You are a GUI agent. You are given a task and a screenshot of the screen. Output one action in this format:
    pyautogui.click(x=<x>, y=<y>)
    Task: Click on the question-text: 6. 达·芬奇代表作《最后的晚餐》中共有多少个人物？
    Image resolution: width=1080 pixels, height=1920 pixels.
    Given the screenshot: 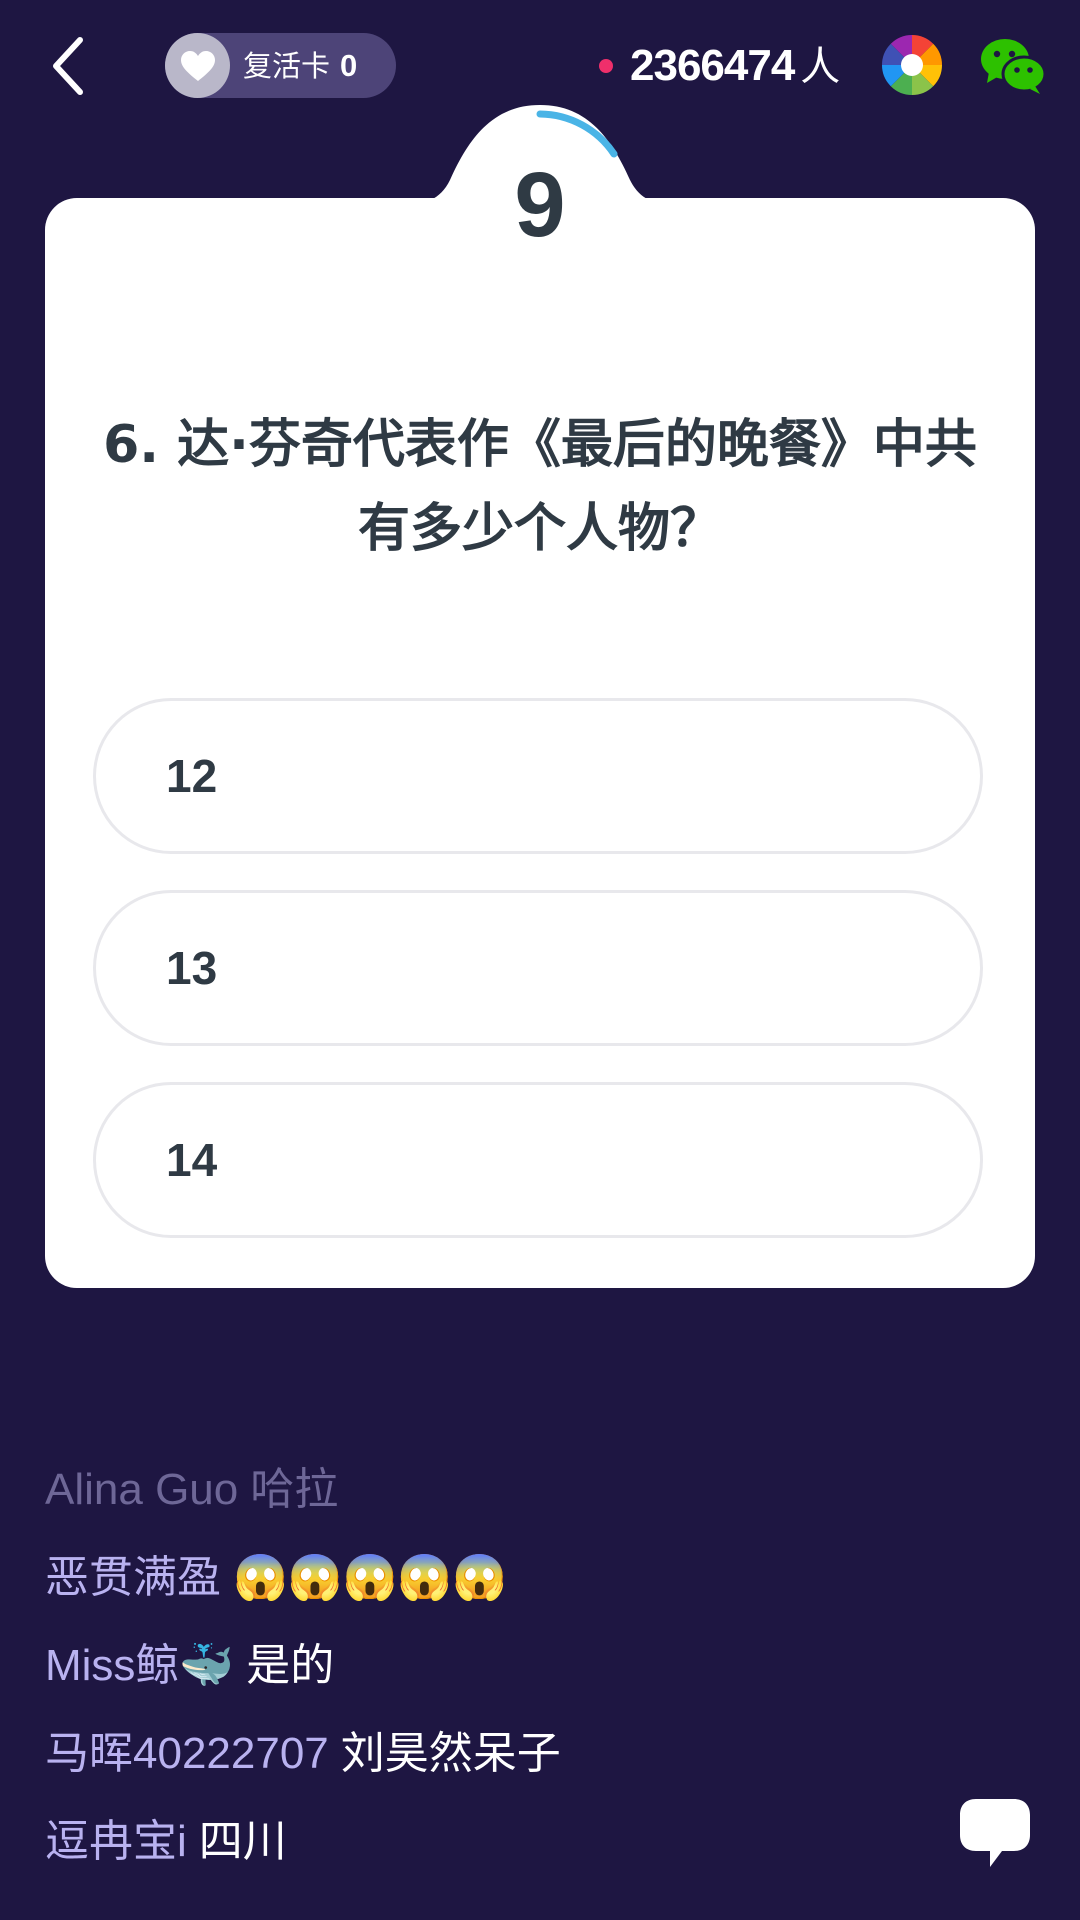 What is the action you would take?
    pyautogui.click(x=540, y=487)
    